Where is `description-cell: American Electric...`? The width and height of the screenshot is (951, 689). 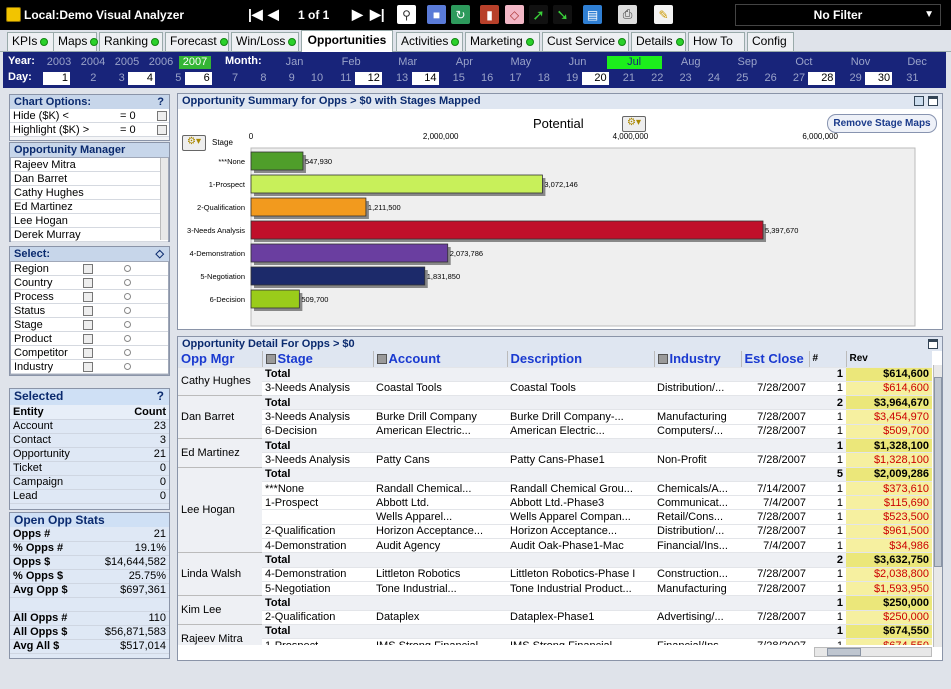 description-cell: American Electric... is located at coordinates (580, 431).